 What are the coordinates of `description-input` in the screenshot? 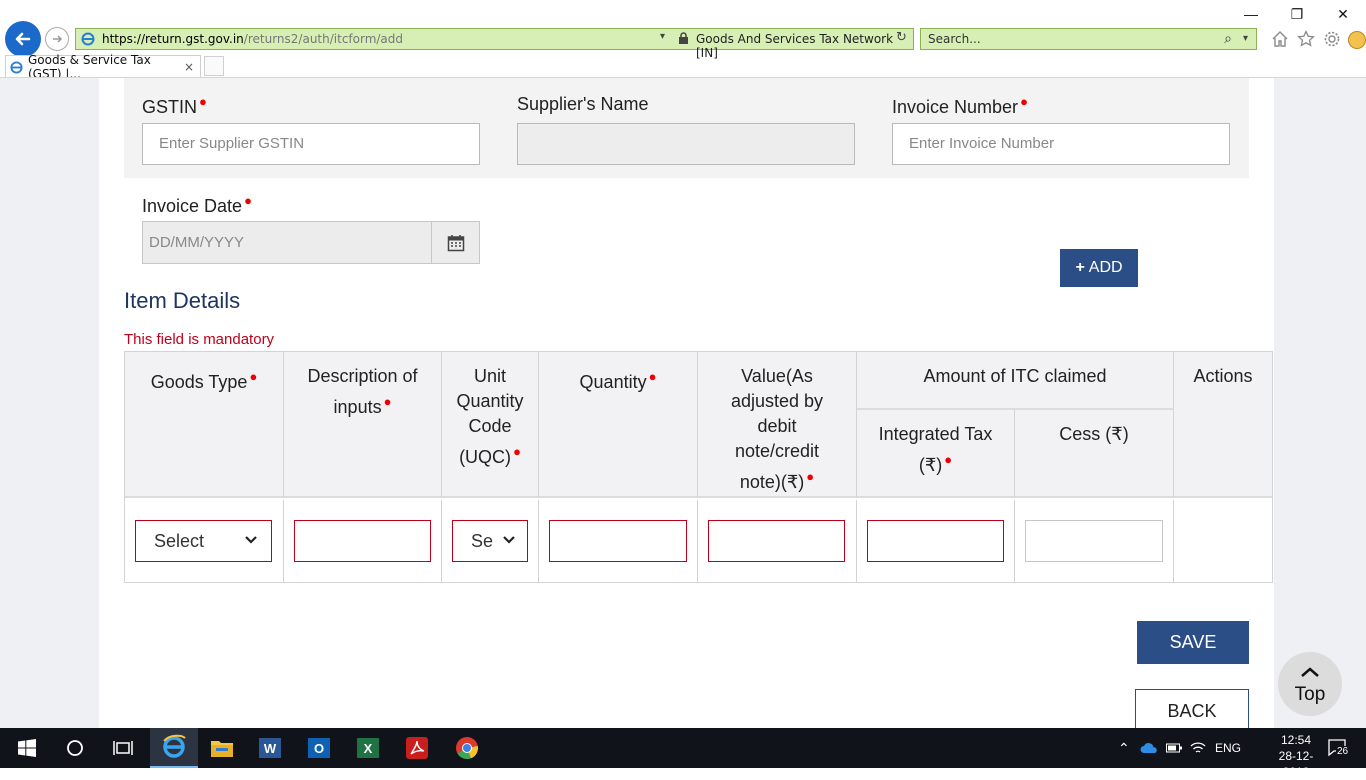 It's located at (362, 541).